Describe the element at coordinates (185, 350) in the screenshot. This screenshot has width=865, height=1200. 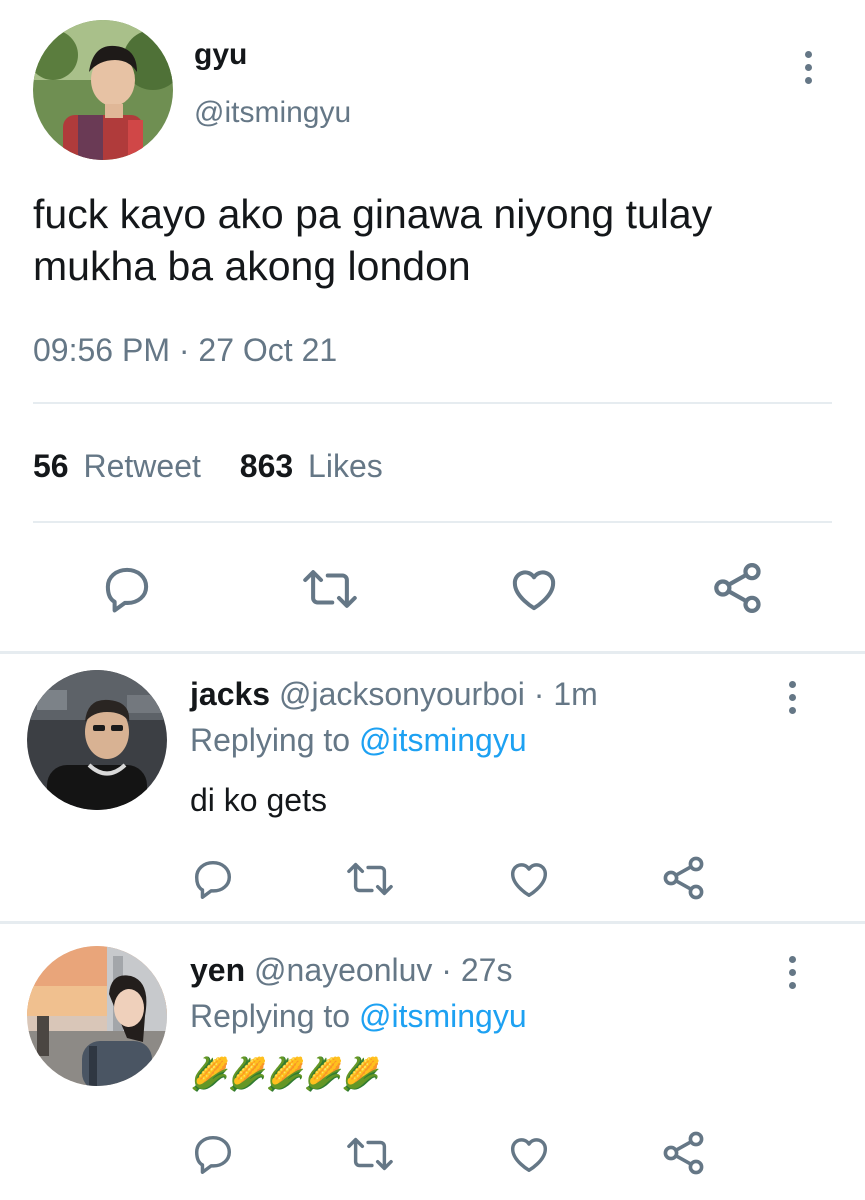
I see `main-timestamp: 09:56 PM · 27 Oct 21` at that location.